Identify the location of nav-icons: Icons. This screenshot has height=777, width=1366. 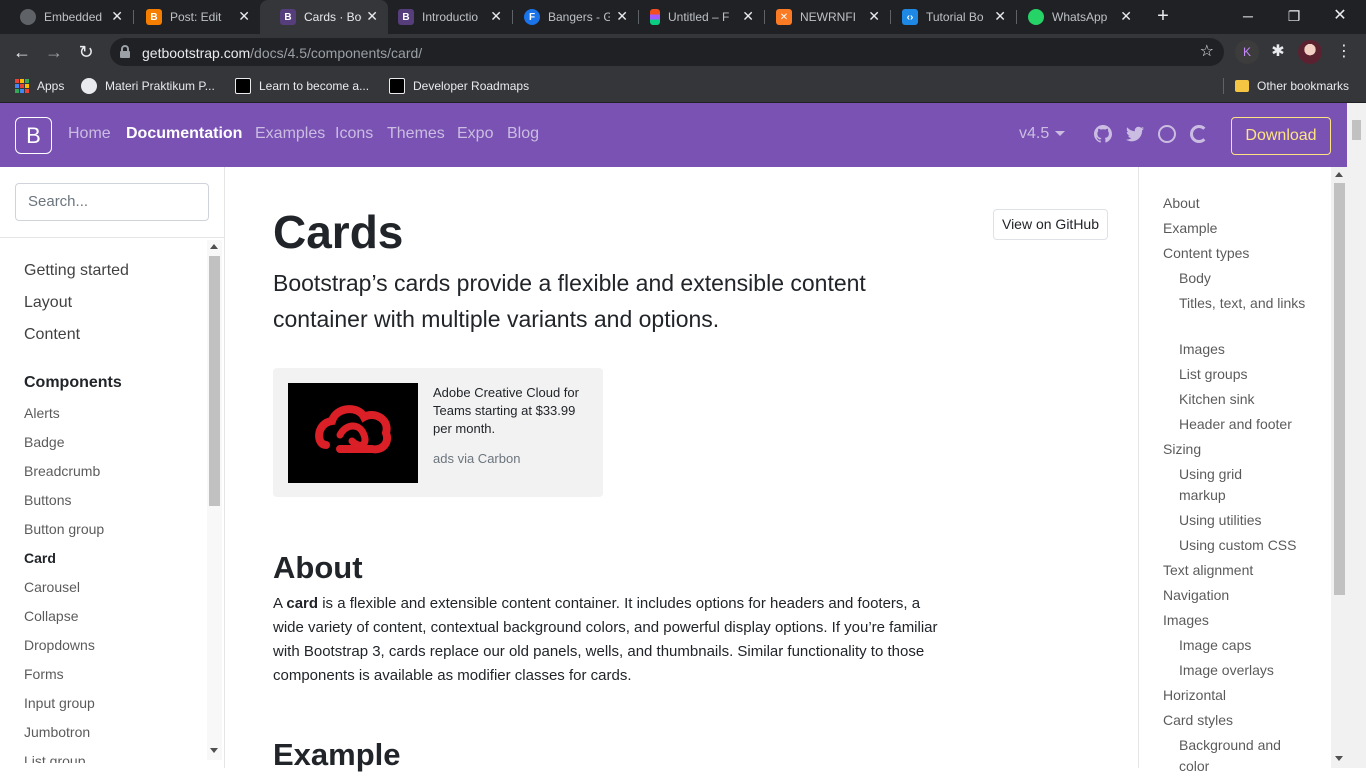
(354, 134).